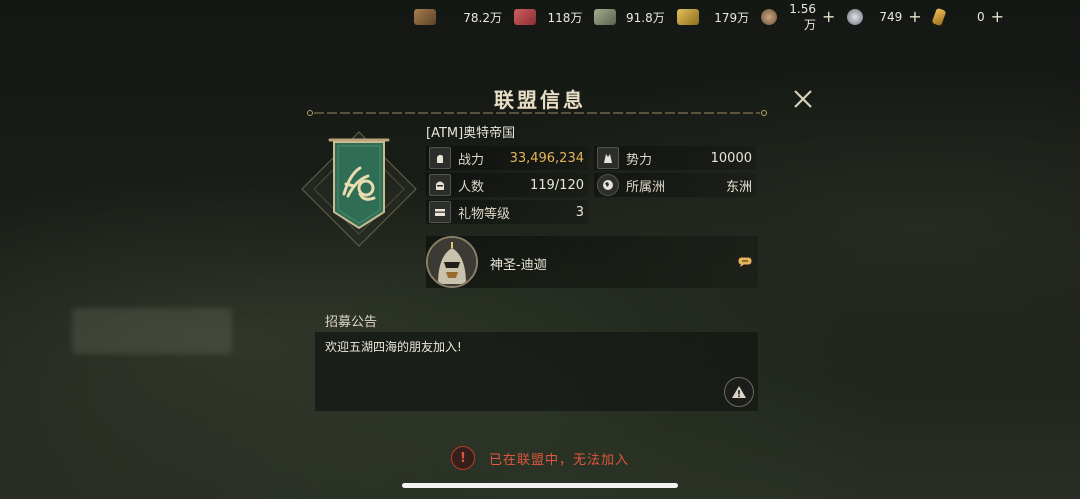 The image size is (1080, 499). Describe the element at coordinates (556, 185) in the screenshot. I see `stat-value: 119/120` at that location.